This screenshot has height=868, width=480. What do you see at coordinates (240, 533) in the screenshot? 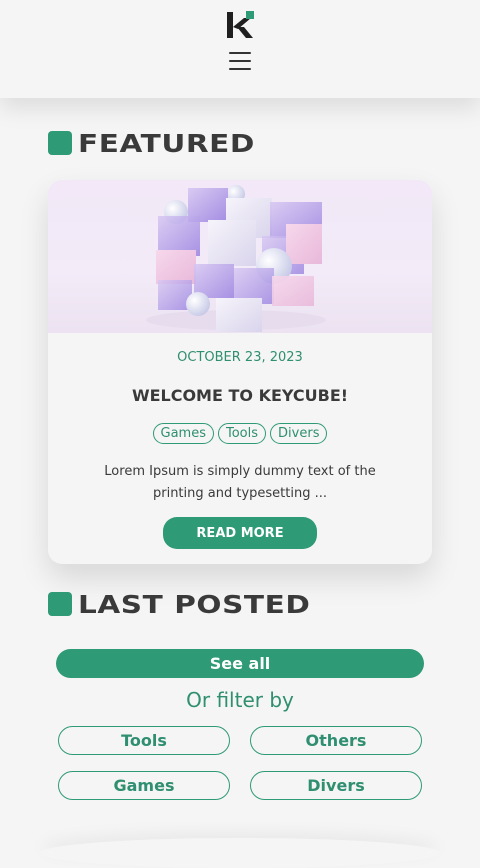
I see `read-more-button: READ MORE` at bounding box center [240, 533].